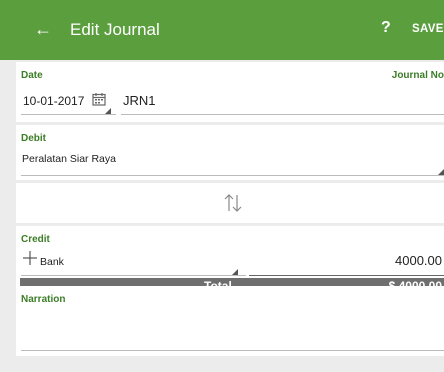 The width and height of the screenshot is (444, 372). I want to click on date-label: Date, so click(32, 75).